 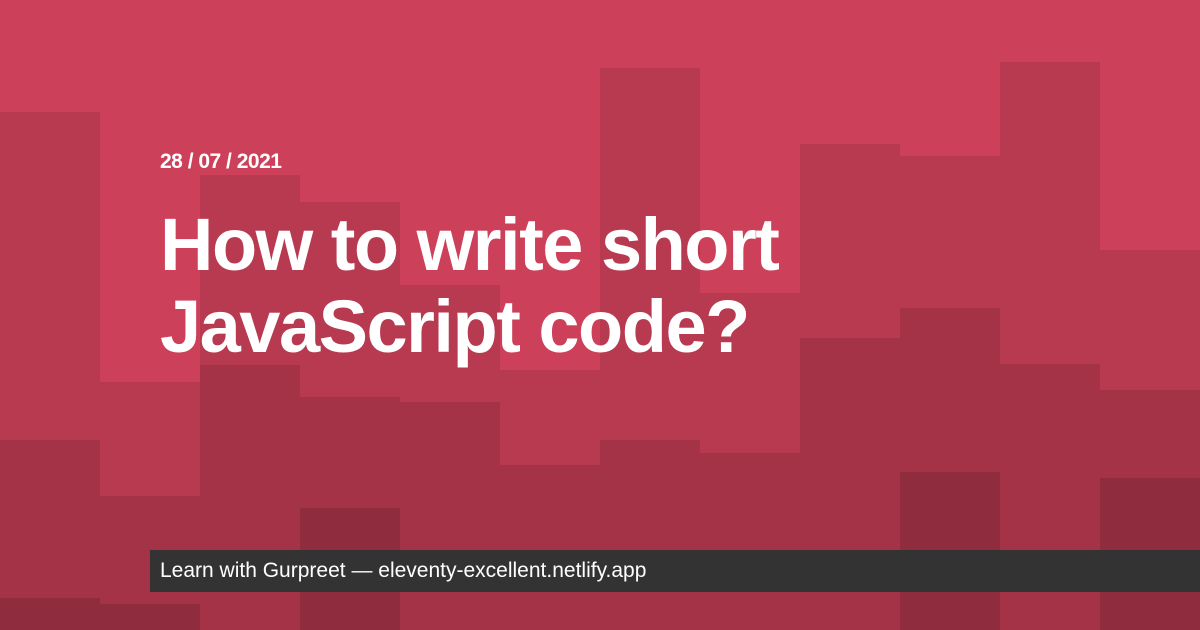 What do you see at coordinates (512, 570) in the screenshot?
I see `footer-site: eleventy-excellent.netlify.app` at bounding box center [512, 570].